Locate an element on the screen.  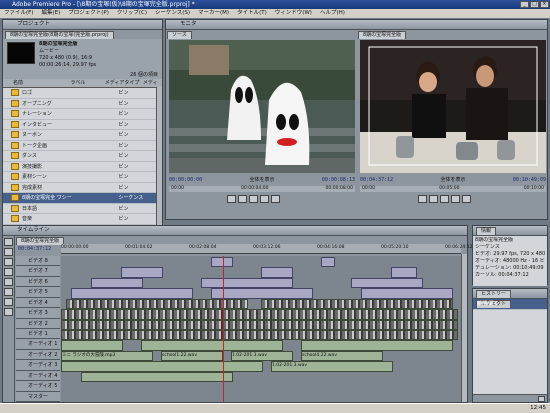
minimize-button: _ is located at coordinates (524, 4).